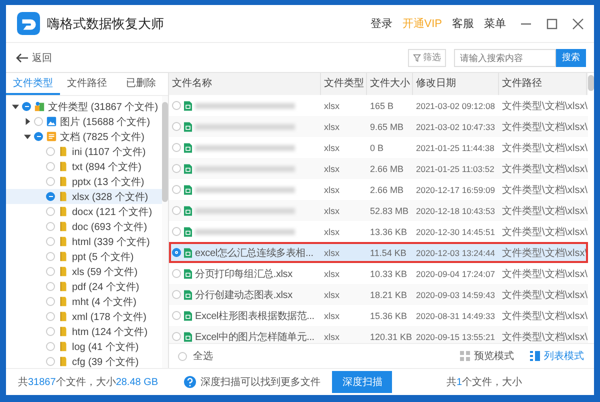 The height and width of the screenshot is (402, 600). I want to click on tree-item: html (339 个文件), so click(84, 241).